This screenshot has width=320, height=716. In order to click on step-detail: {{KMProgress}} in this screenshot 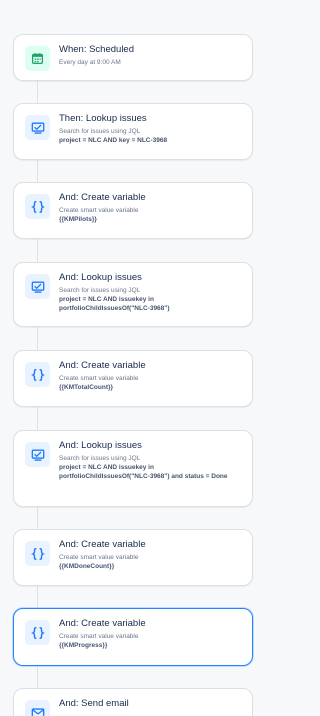, I will do `click(83, 645)`.